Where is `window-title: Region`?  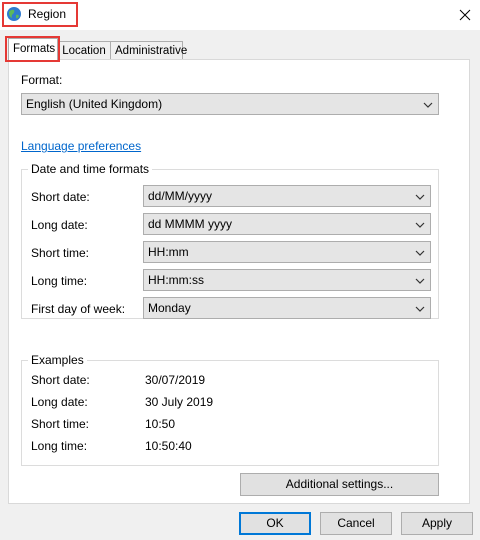
window-title: Region is located at coordinates (47, 14).